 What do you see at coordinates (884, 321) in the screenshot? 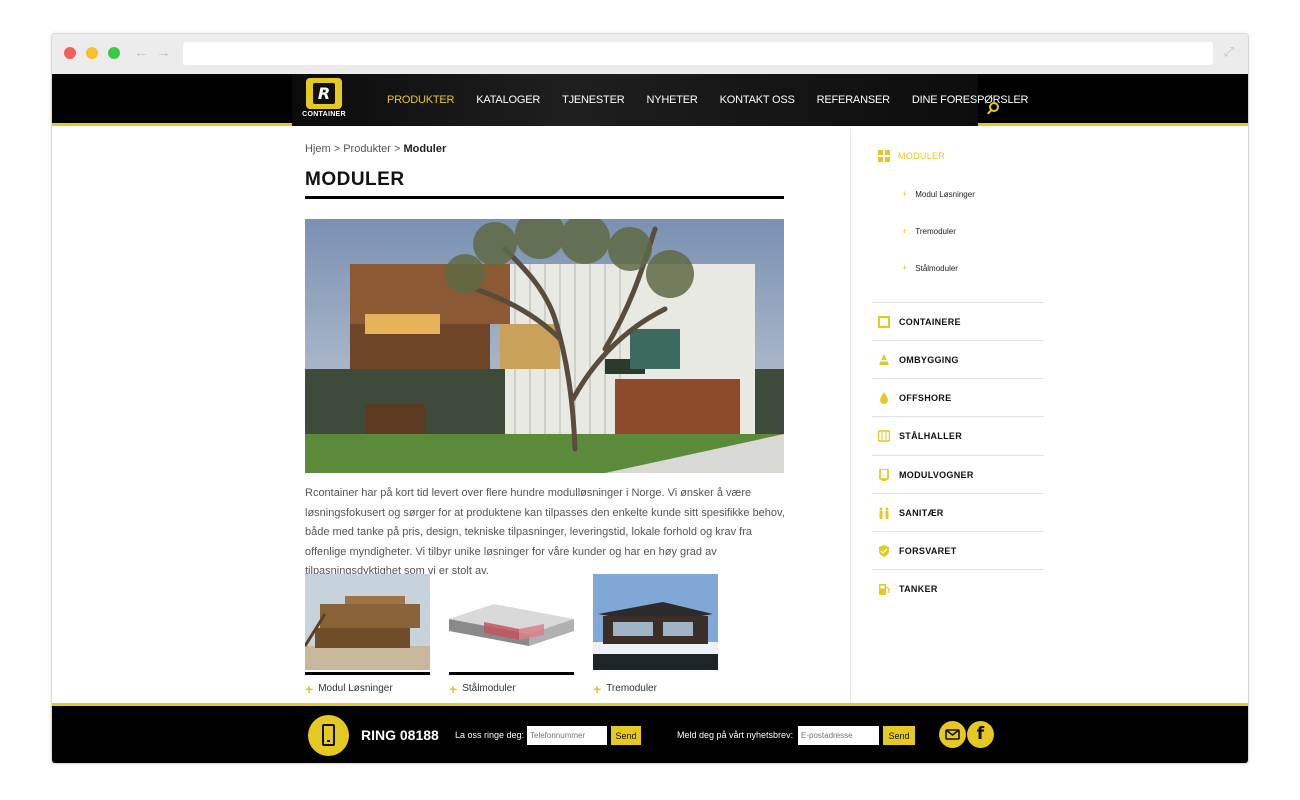
I see `container-icon` at bounding box center [884, 321].